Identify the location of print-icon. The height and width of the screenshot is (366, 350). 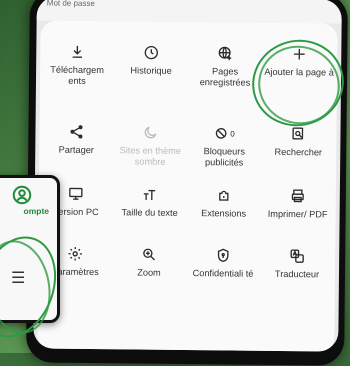
(298, 196).